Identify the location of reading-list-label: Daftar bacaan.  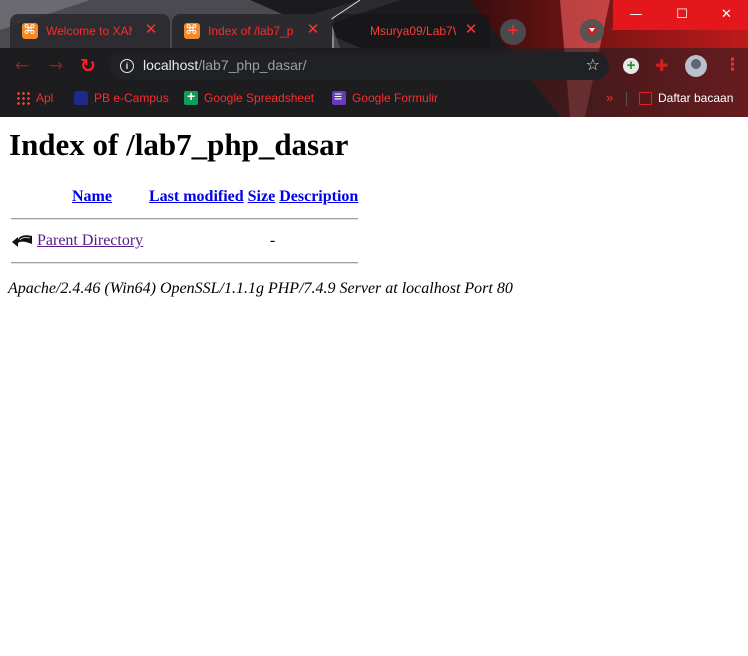
(696, 98).